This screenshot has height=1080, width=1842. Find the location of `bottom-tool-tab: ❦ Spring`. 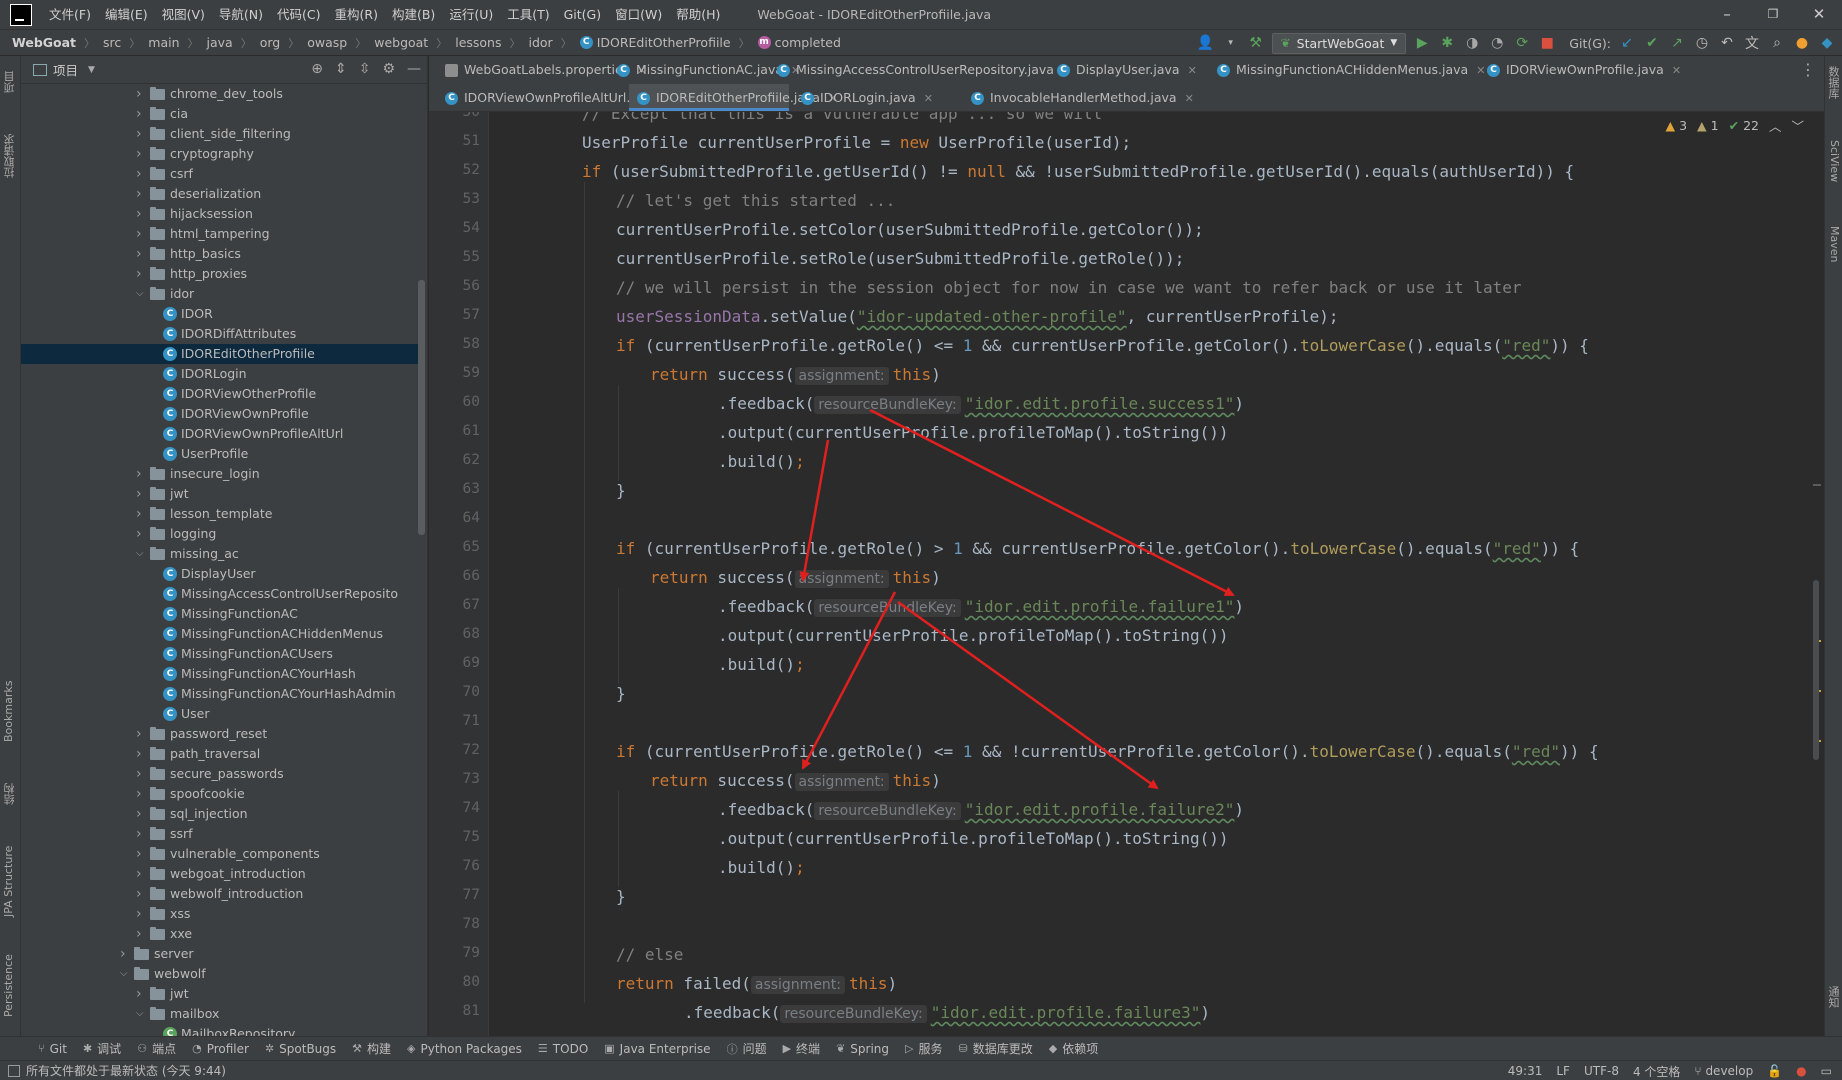

bottom-tool-tab: ❦ Spring is located at coordinates (862, 1049).